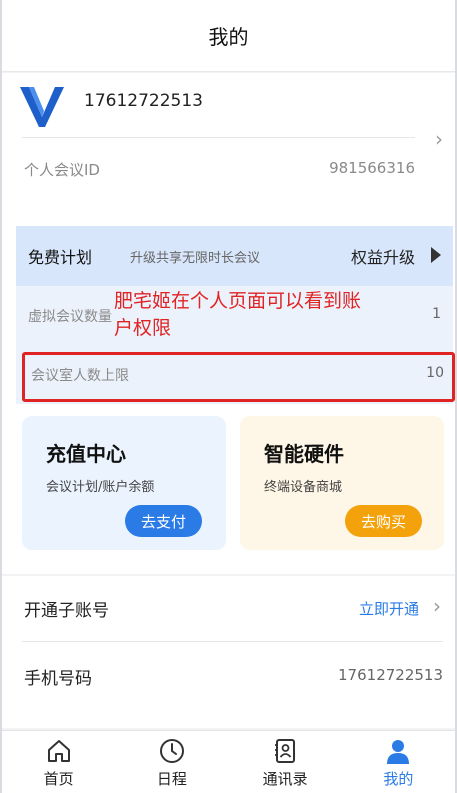 The height and width of the screenshot is (793, 457). I want to click on tab-home: 首页, so click(58, 762).